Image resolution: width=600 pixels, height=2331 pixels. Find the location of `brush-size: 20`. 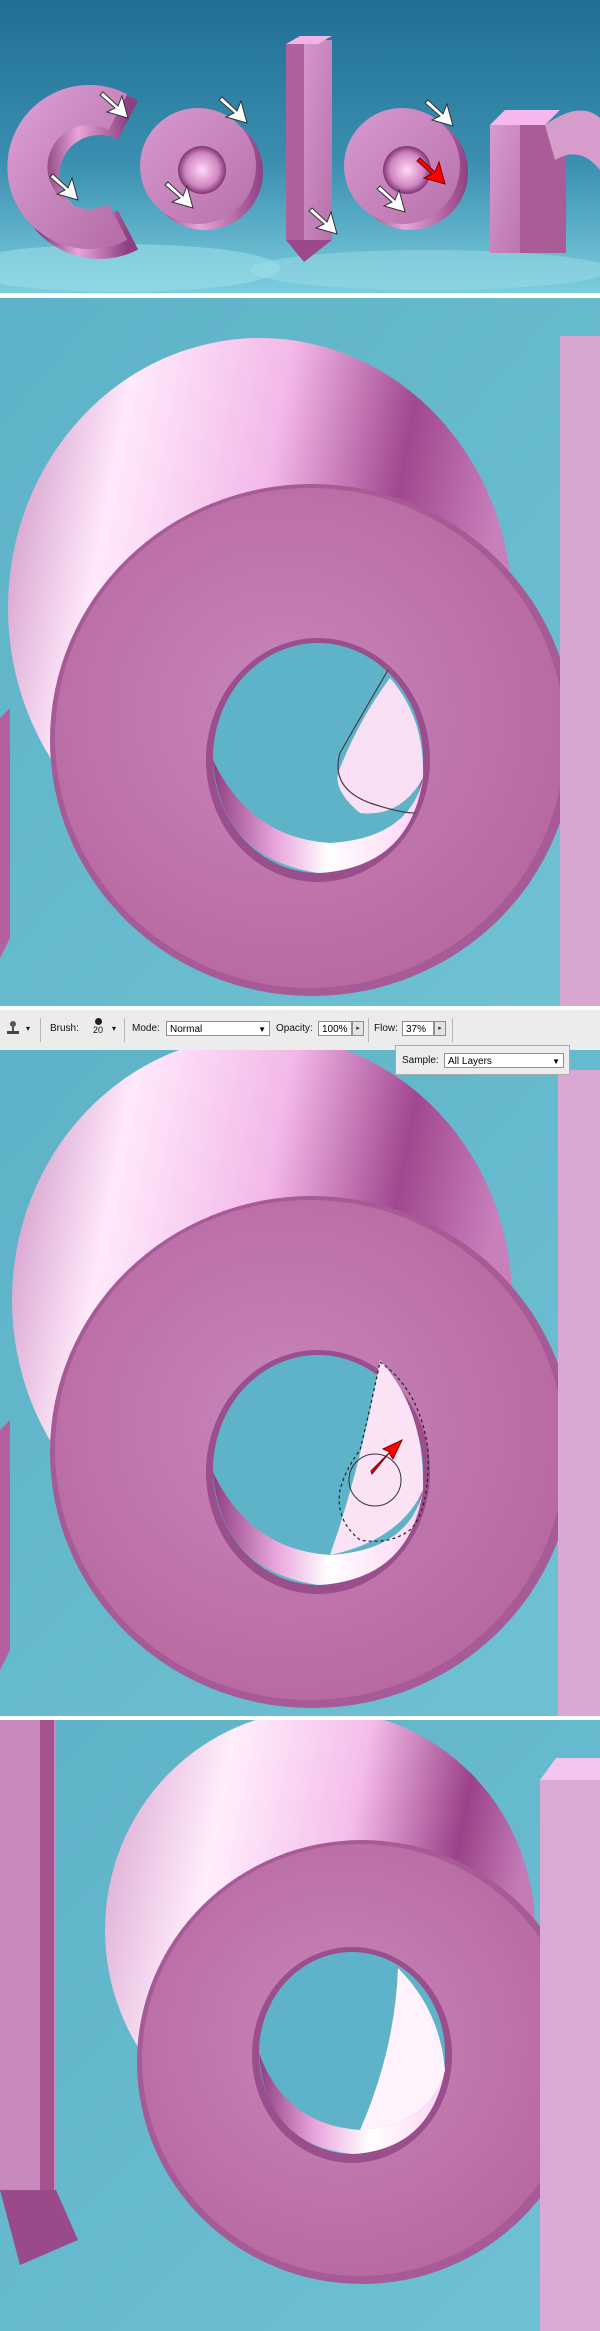

brush-size: 20 is located at coordinates (97, 1030).